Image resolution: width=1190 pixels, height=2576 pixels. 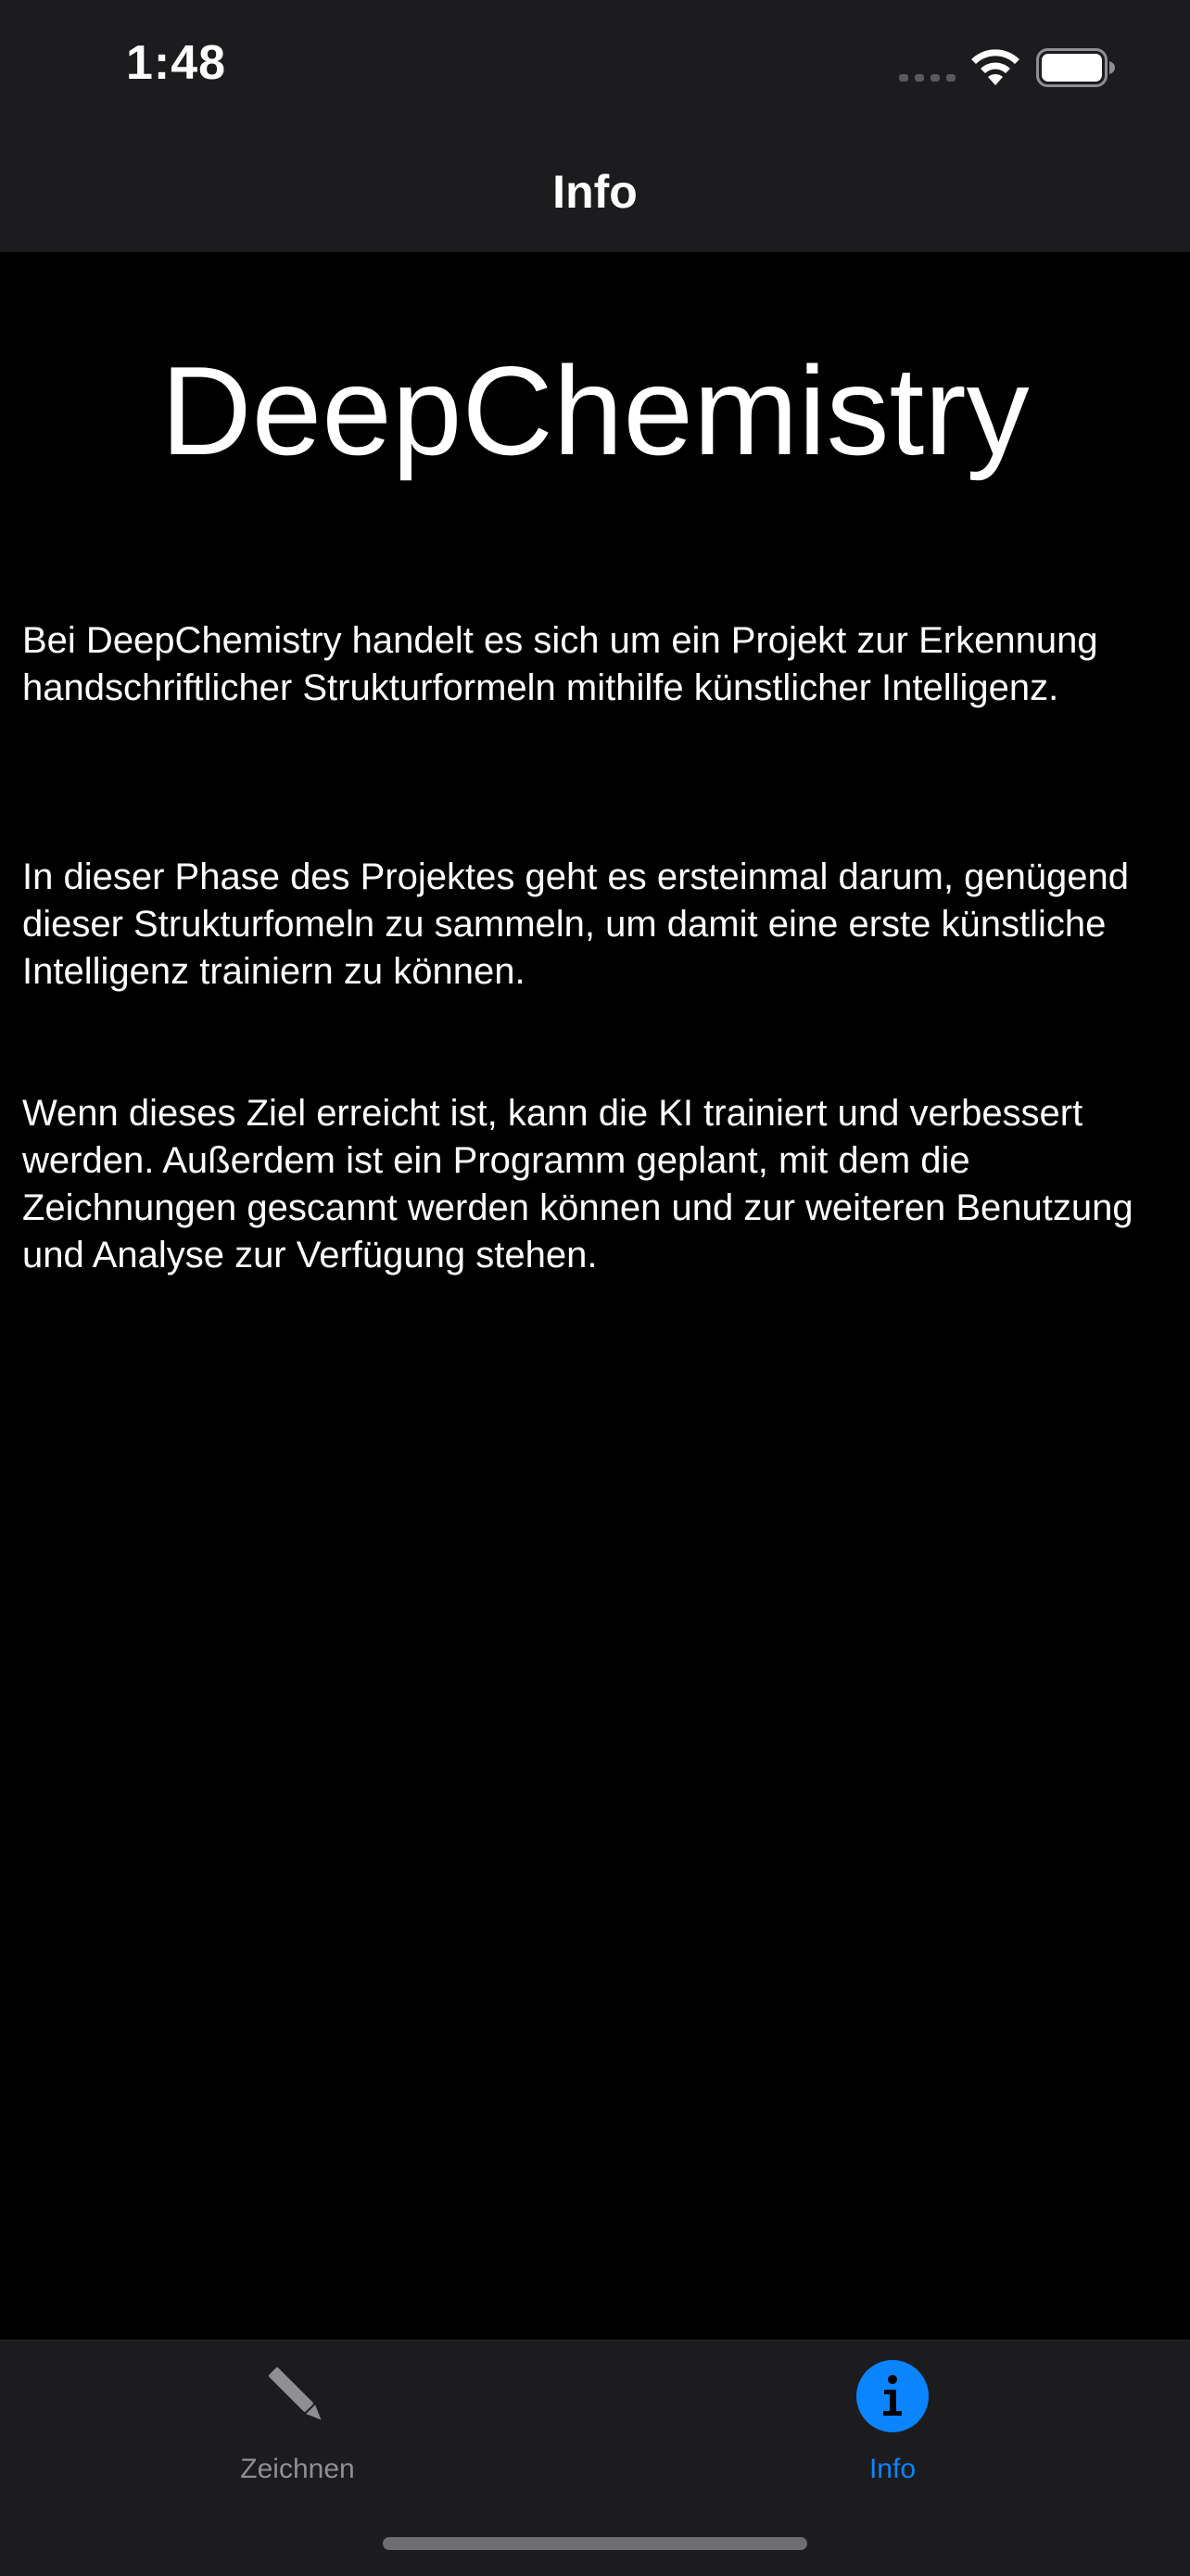 I want to click on tab-label-zeichnen: Zeichnen, so click(x=297, y=2469).